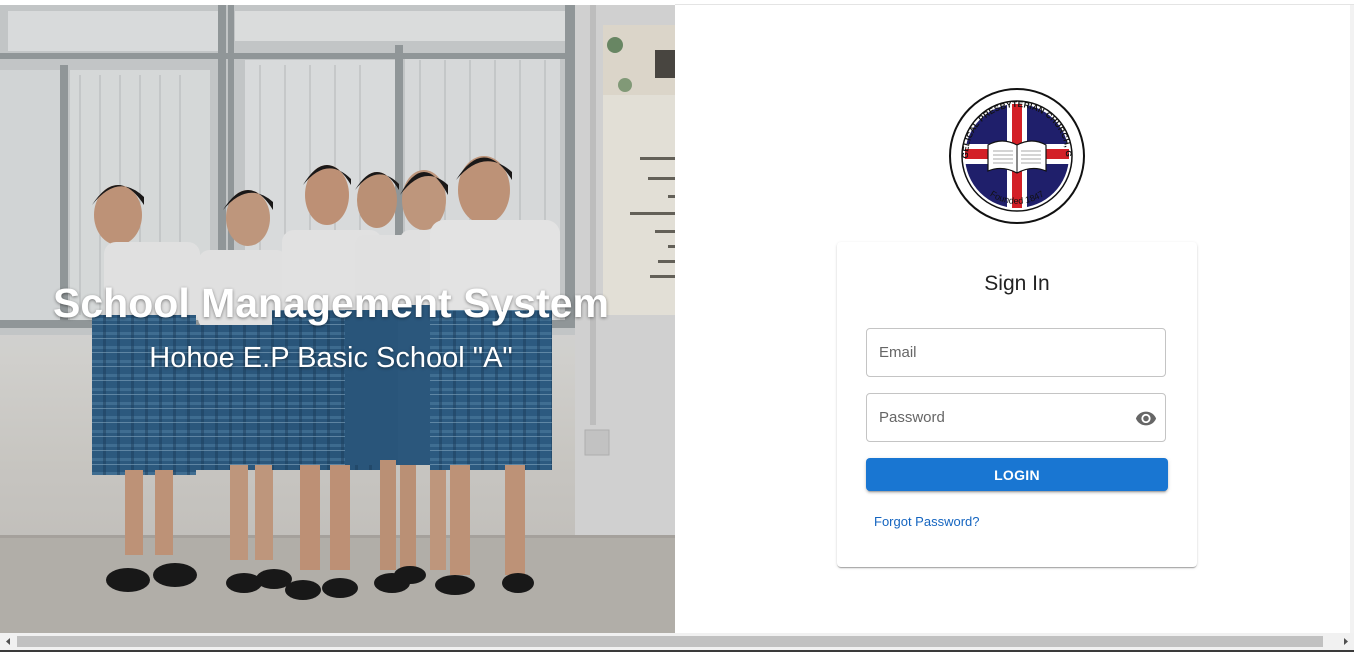 The image size is (1354, 652). I want to click on scroll-right-arrow-icon, so click(1345, 641).